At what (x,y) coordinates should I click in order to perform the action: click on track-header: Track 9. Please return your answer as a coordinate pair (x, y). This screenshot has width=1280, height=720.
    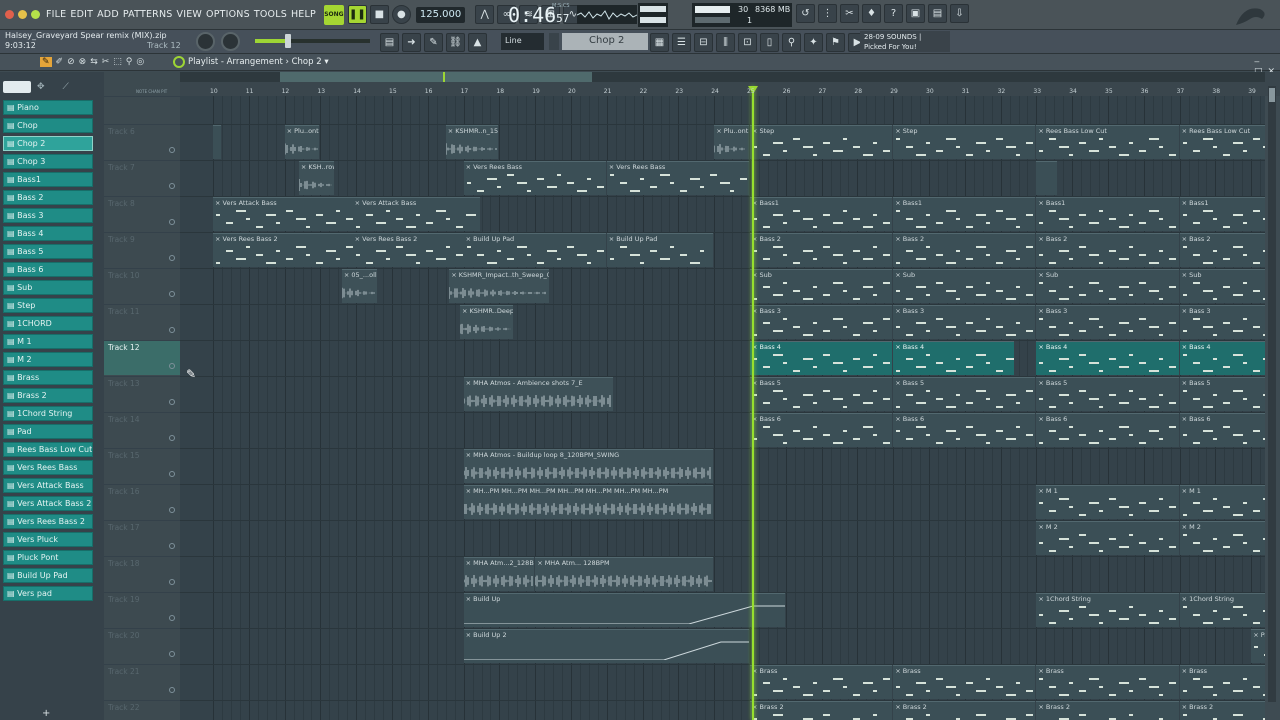
    Looking at the image, I should click on (142, 249).